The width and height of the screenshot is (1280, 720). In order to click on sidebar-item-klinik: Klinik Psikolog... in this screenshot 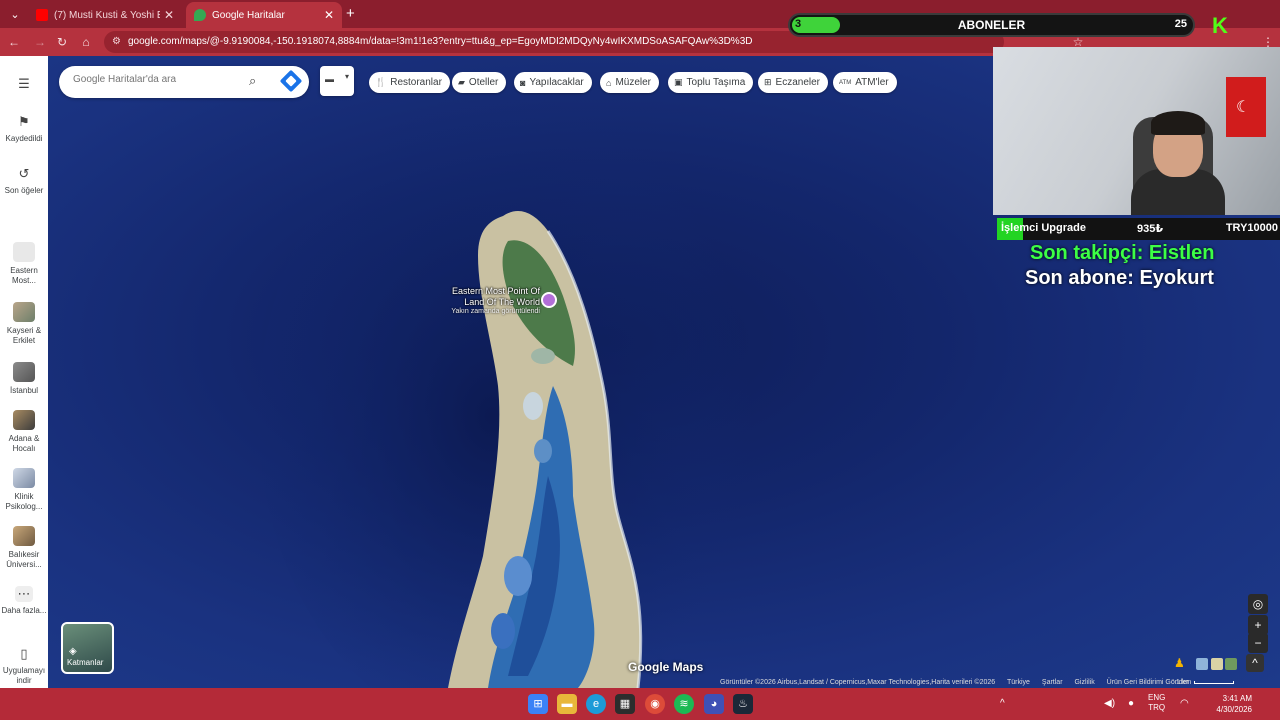, I will do `click(24, 490)`.